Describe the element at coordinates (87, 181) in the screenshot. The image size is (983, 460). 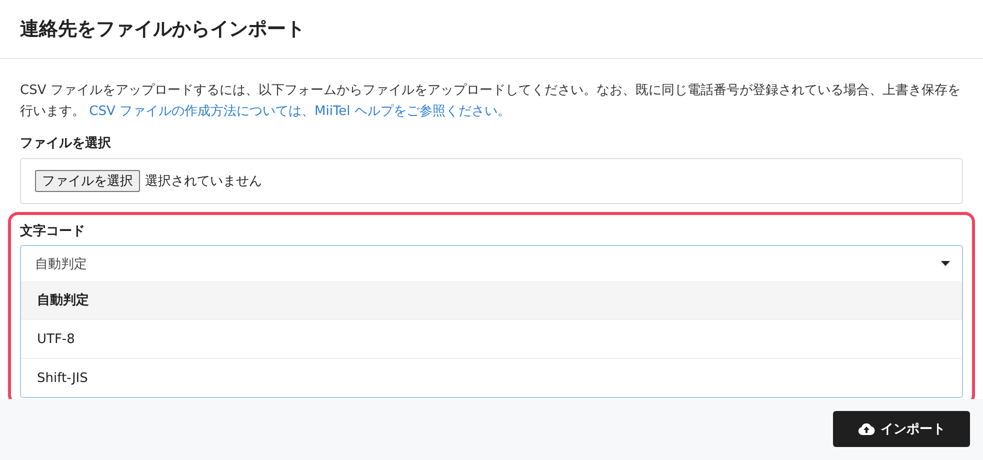
I see `choose-file-button: ファイルを選択` at that location.